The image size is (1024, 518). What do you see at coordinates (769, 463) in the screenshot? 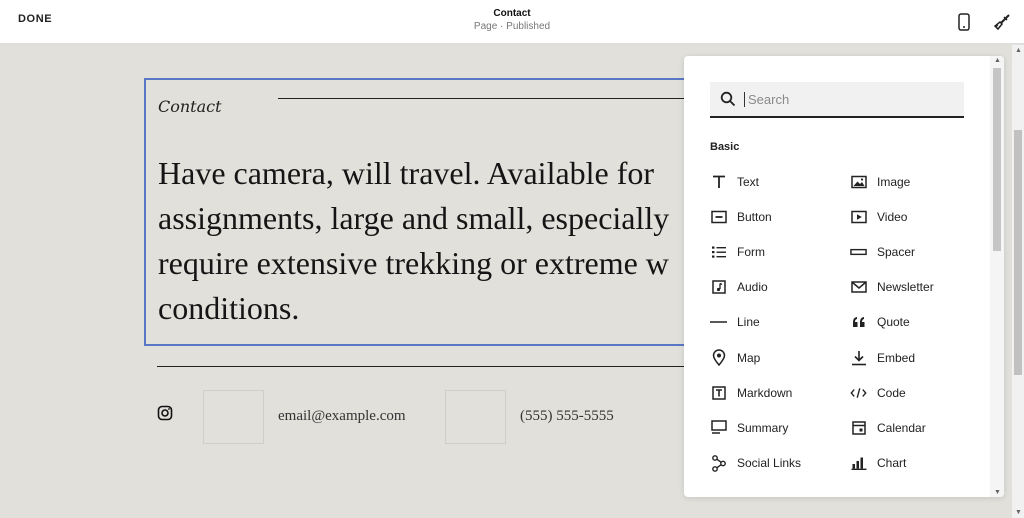
I see `block-item-label: Social Links` at bounding box center [769, 463].